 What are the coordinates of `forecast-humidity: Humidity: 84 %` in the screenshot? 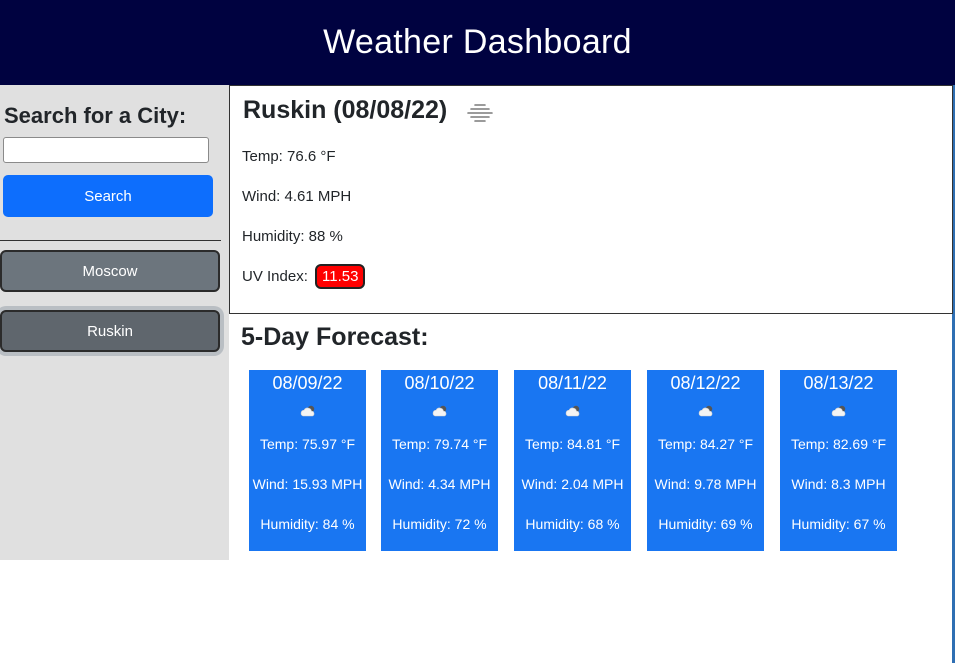 It's located at (307, 524).